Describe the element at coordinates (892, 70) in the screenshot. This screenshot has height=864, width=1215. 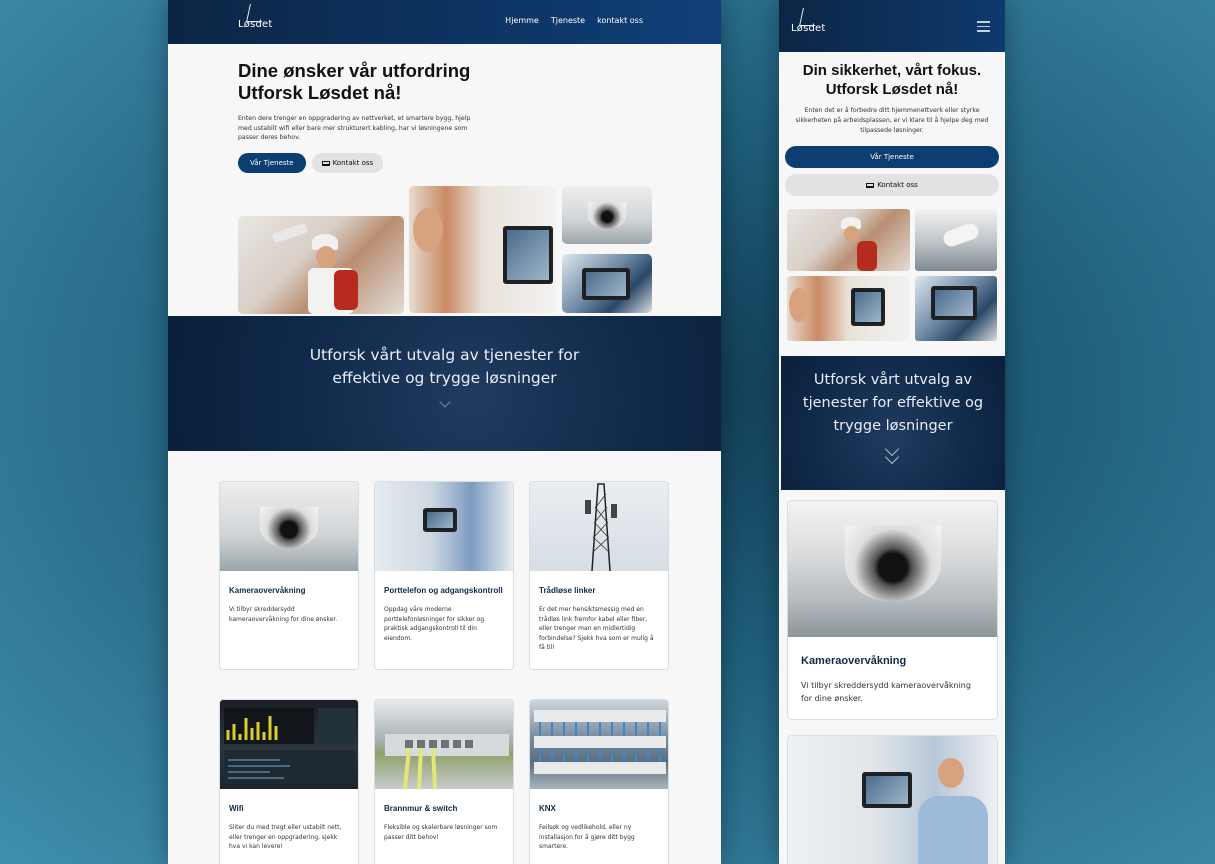
I see `mobile-title-line1: Din sikkerhet, vårt fokus.` at that location.